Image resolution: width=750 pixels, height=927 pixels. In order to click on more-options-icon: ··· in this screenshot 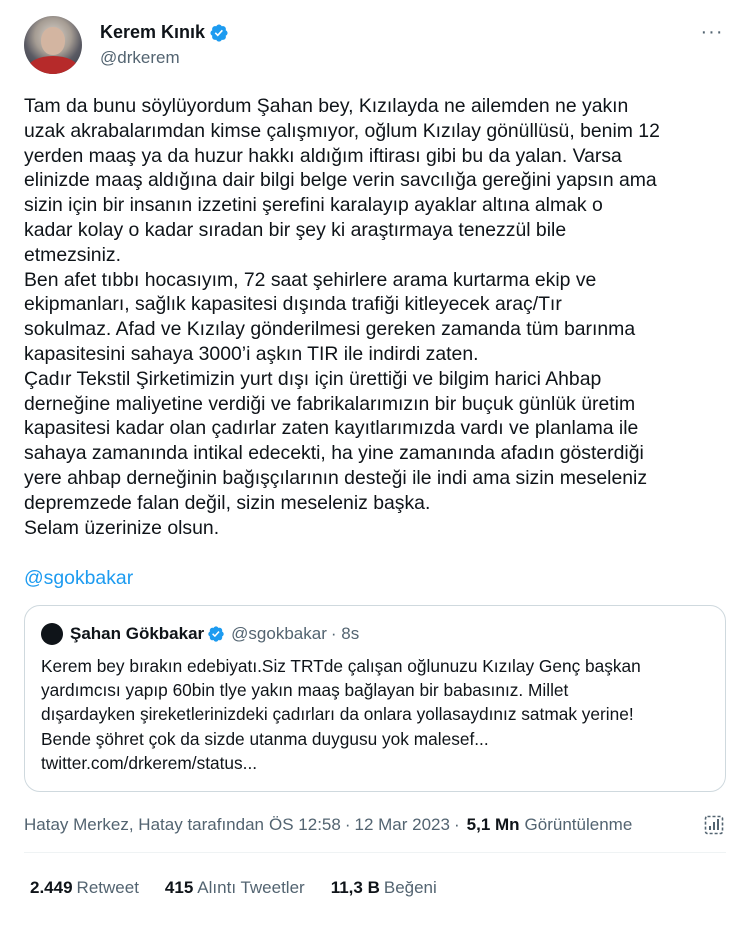, I will do `click(712, 32)`.